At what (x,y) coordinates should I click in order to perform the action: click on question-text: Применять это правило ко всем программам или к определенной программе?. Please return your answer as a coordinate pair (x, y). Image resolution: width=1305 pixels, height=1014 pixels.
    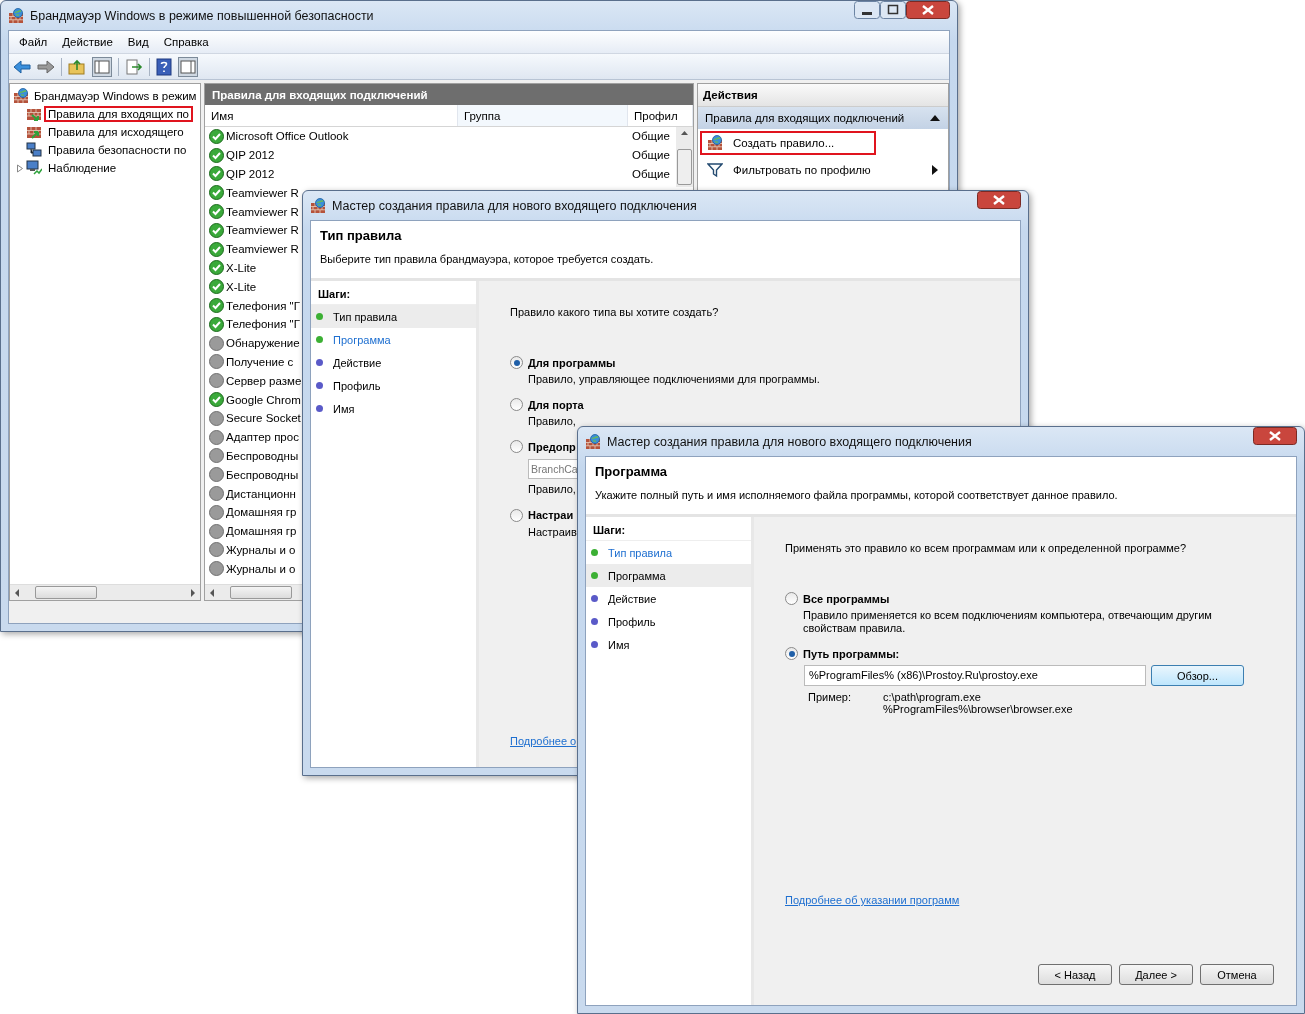
    Looking at the image, I should click on (986, 548).